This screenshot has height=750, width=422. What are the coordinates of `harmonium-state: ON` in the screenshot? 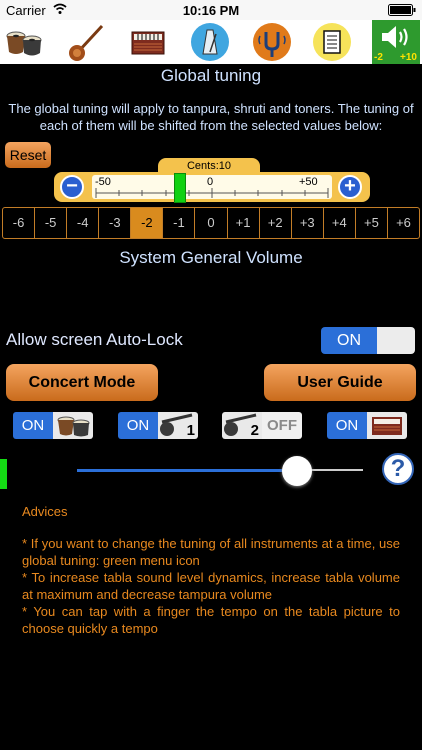 It's located at (347, 425).